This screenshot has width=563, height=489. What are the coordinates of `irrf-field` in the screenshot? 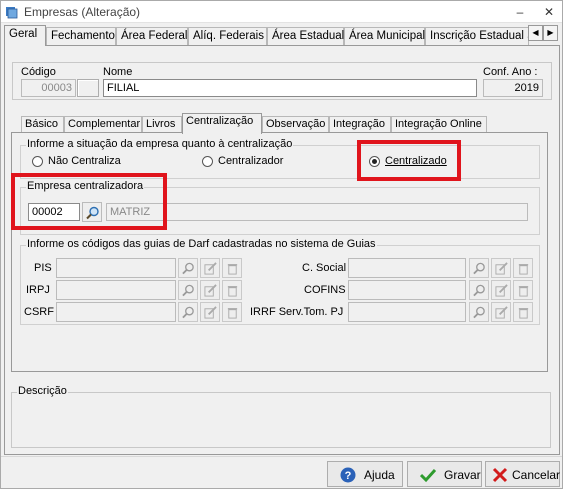 It's located at (407, 312).